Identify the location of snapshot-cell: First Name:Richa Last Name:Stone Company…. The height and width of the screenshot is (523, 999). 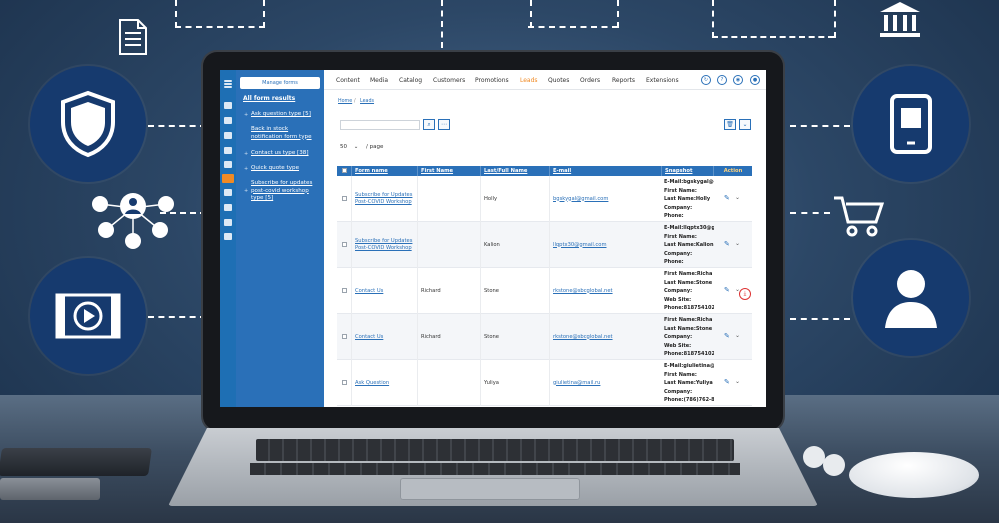
(689, 291).